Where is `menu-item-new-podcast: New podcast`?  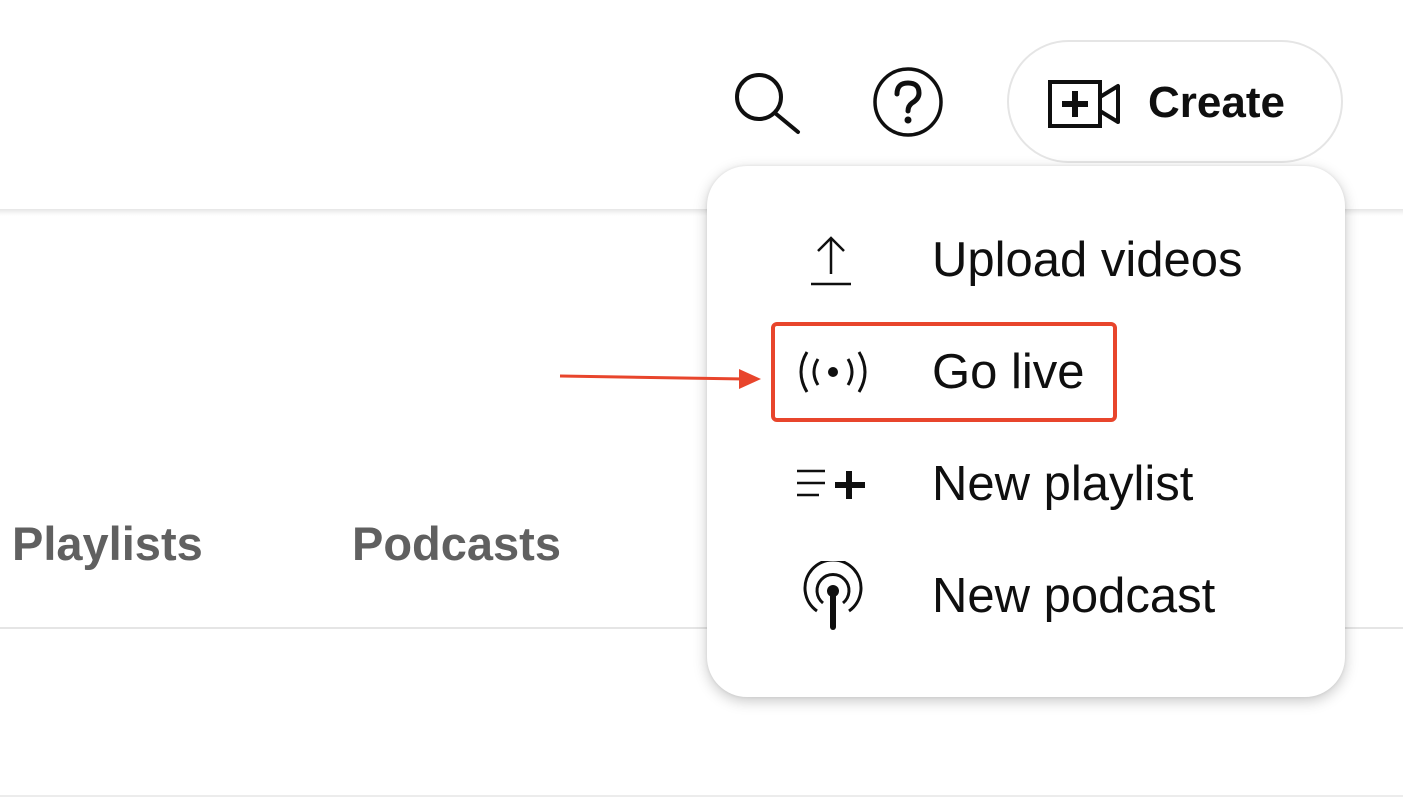 menu-item-new-podcast: New podcast is located at coordinates (1026, 596).